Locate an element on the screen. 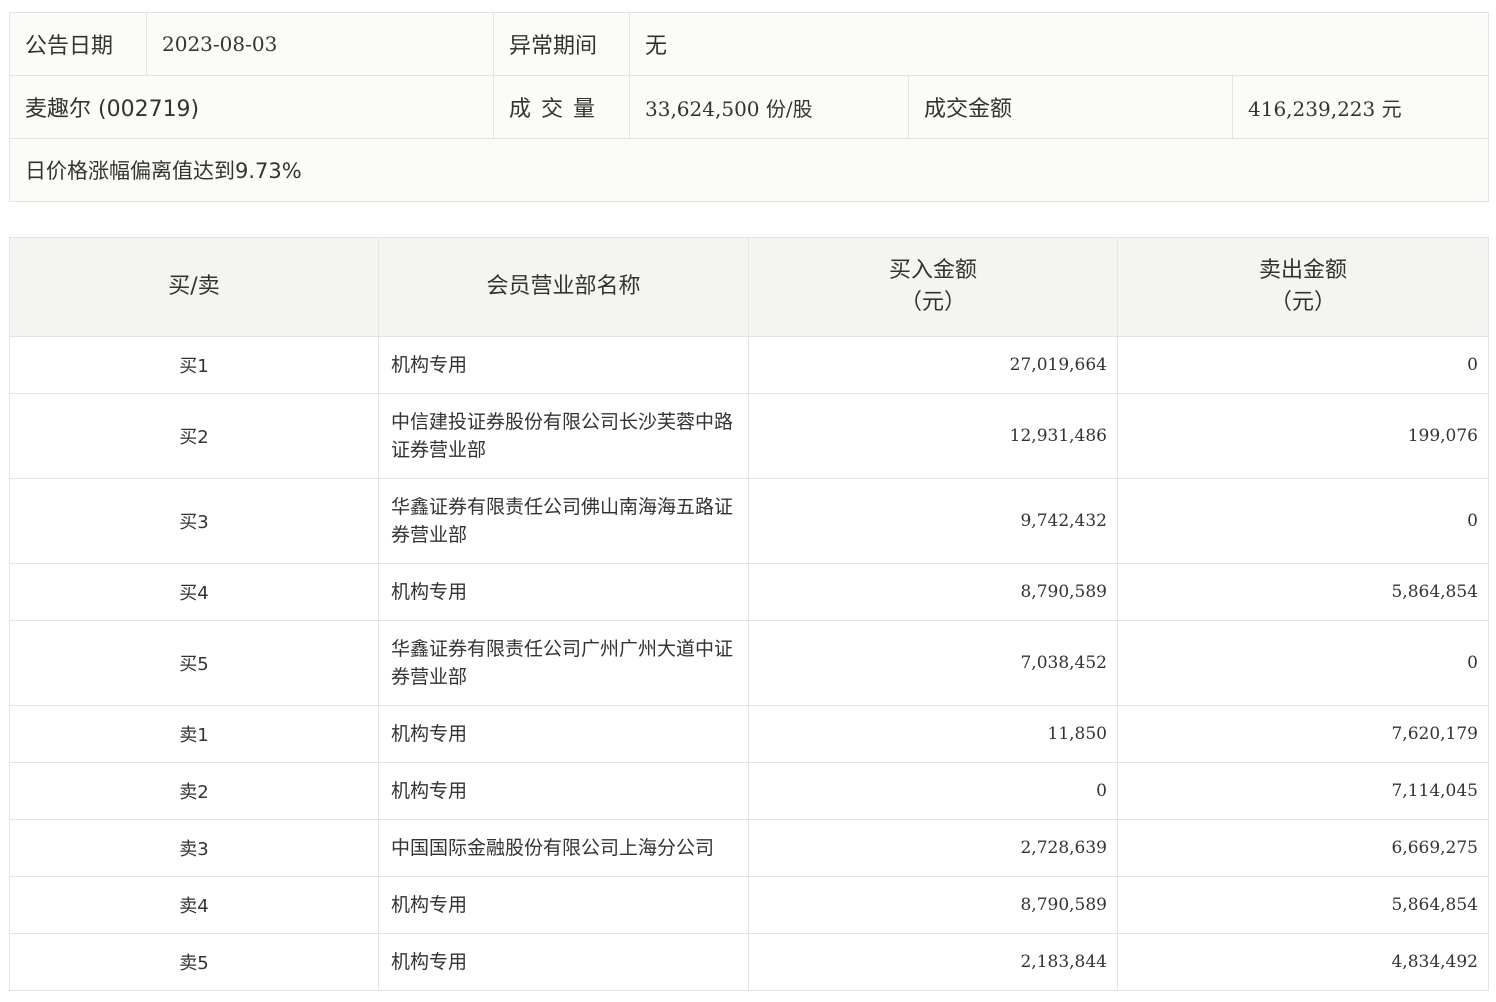  announce-date-value: 2023-08-03 is located at coordinates (320, 44).